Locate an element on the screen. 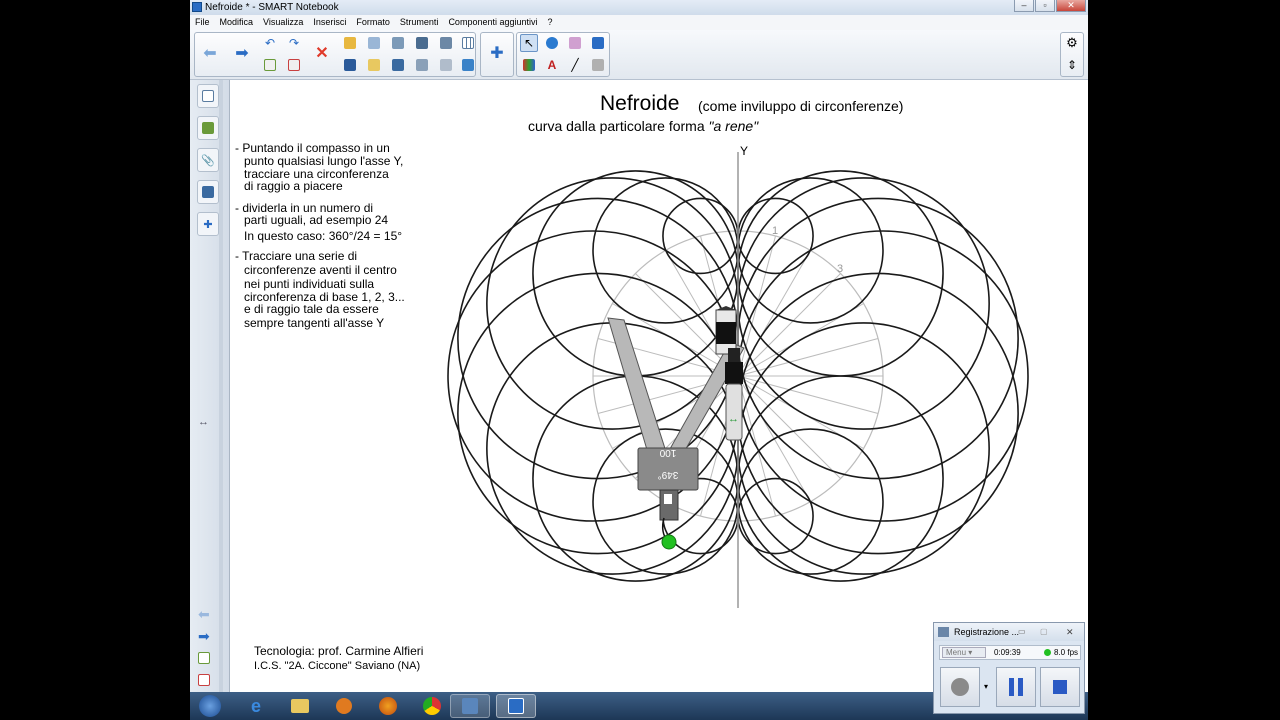  taskbar-smart-notebook is located at coordinates (516, 706).